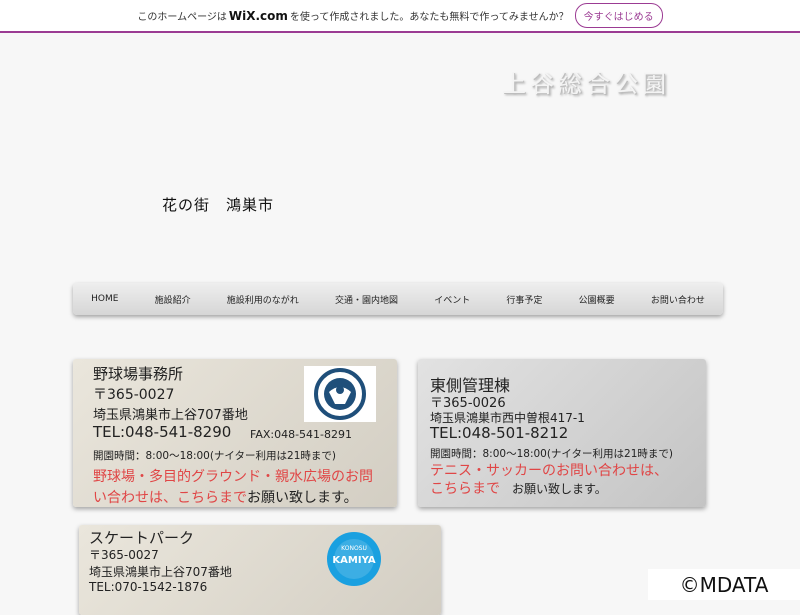  I want to click on site-title: 上谷総合公園, so click(586, 84).